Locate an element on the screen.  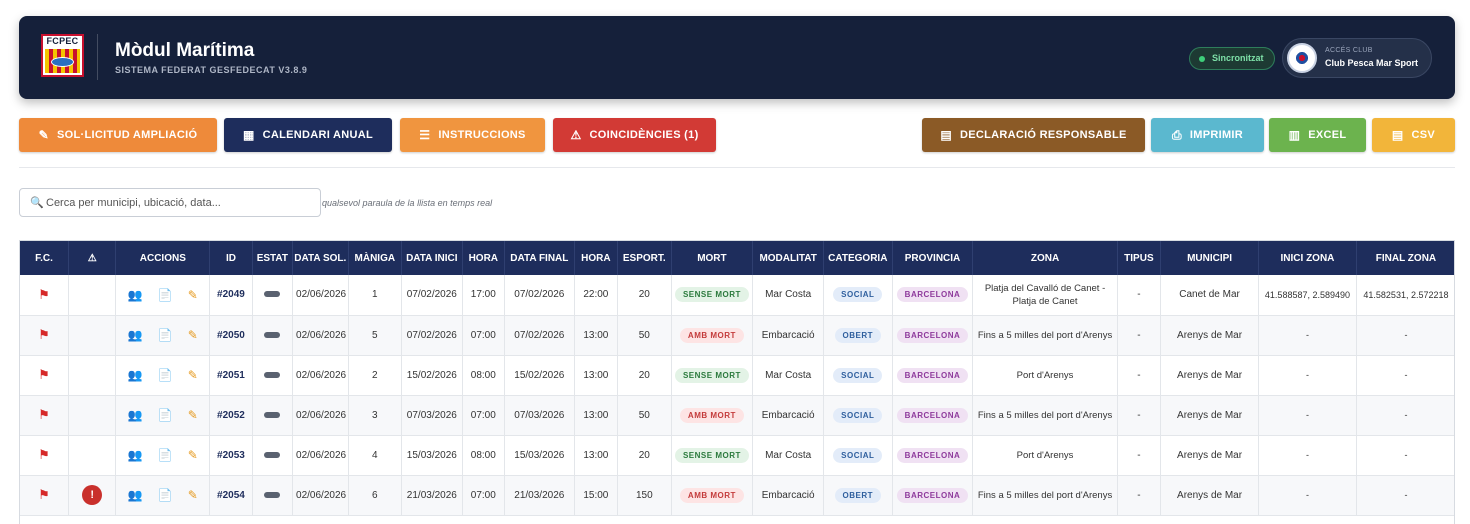
toolbar-button-5: ▤ DECLARACIÓ RESPONSABLE is located at coordinates (1033, 135).